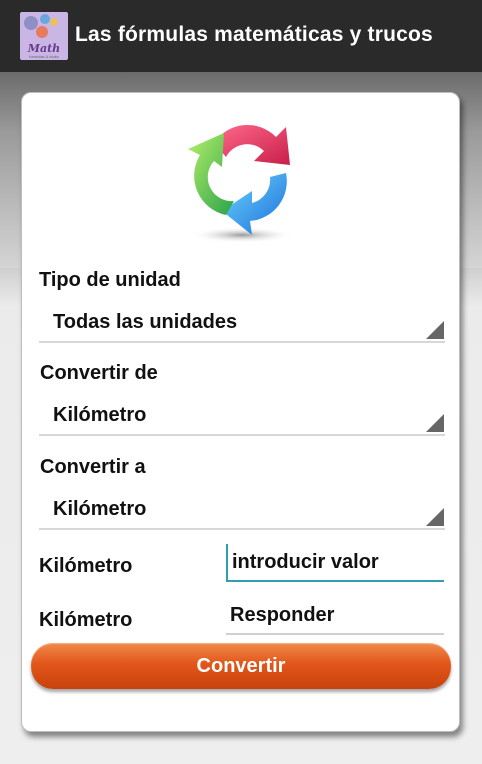 The image size is (482, 764). Describe the element at coordinates (335, 563) in the screenshot. I see `value-input` at that location.